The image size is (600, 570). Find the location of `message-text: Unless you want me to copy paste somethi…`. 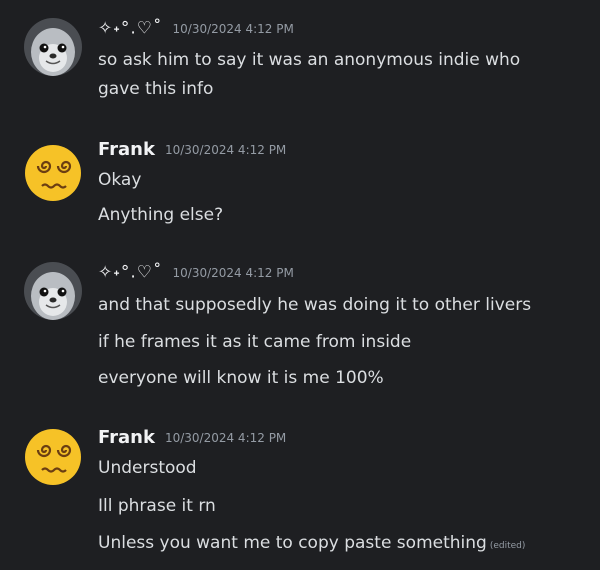

message-text: Unless you want me to copy paste somethi… is located at coordinates (311, 544).